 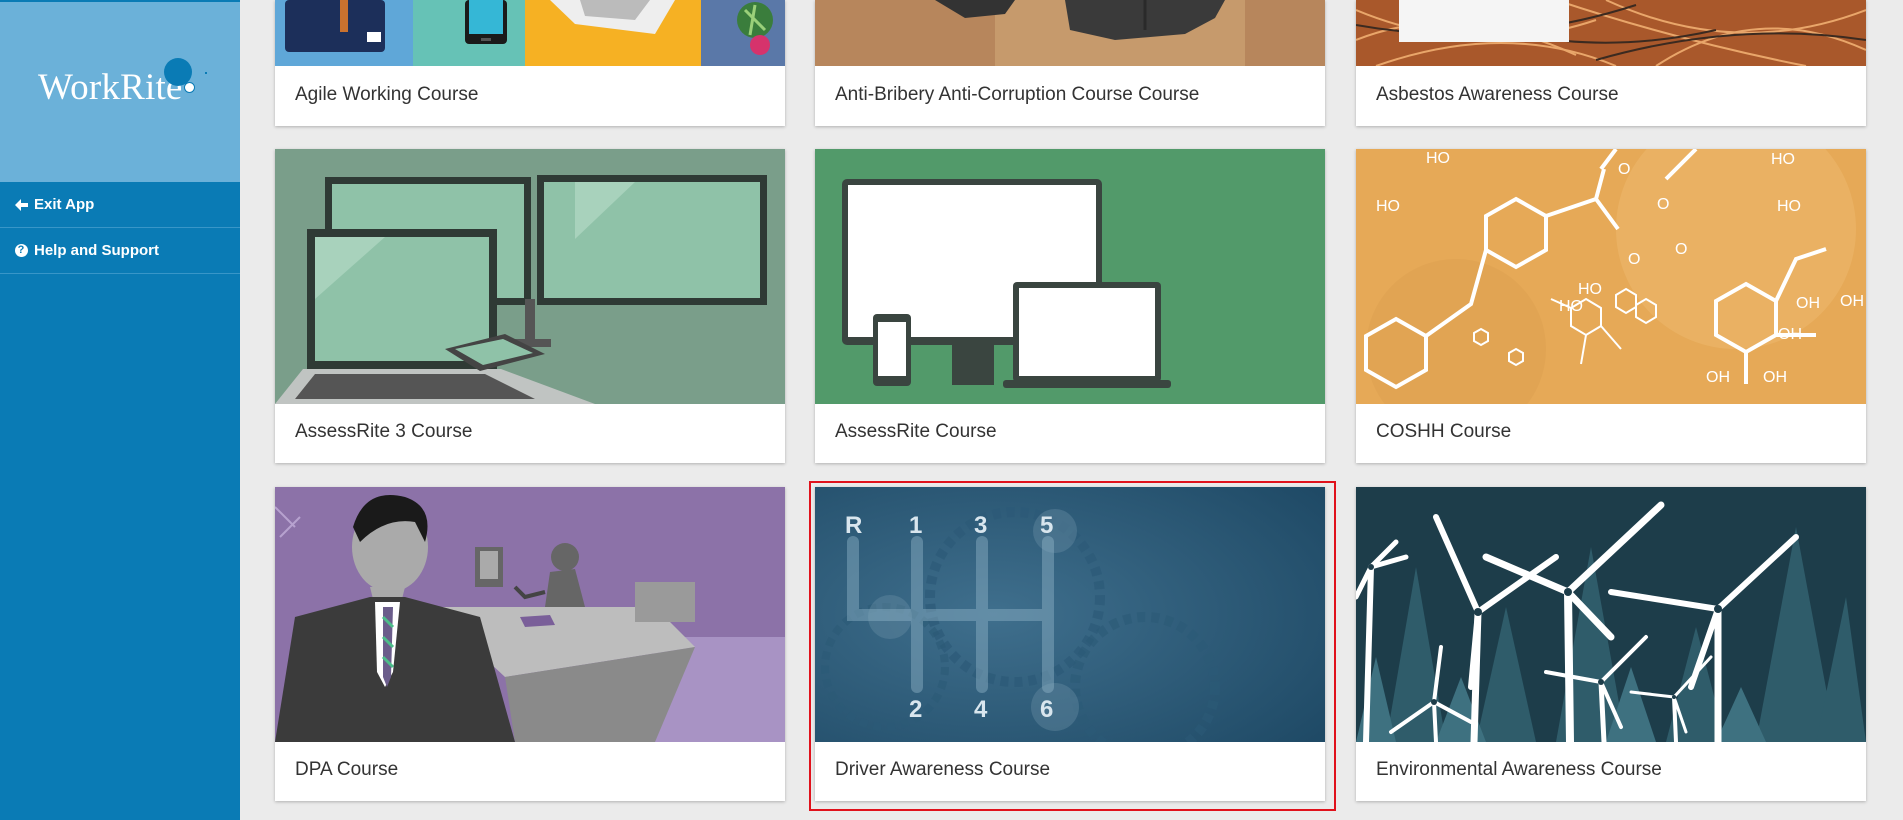 I want to click on exit-app-button: Exit App, so click(x=120, y=205).